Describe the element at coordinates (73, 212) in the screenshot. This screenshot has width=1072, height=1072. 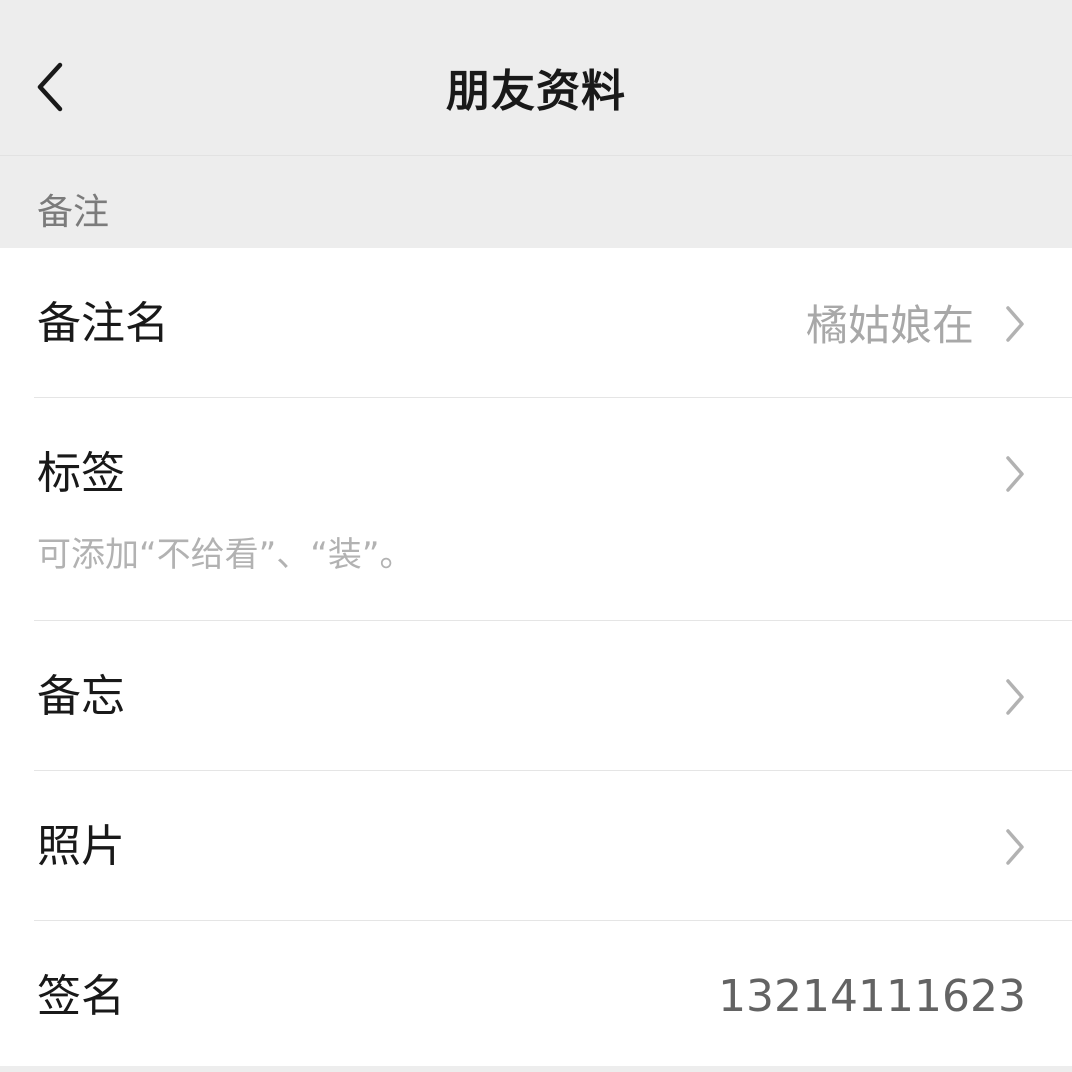
I see `section-header-label: 备注` at that location.